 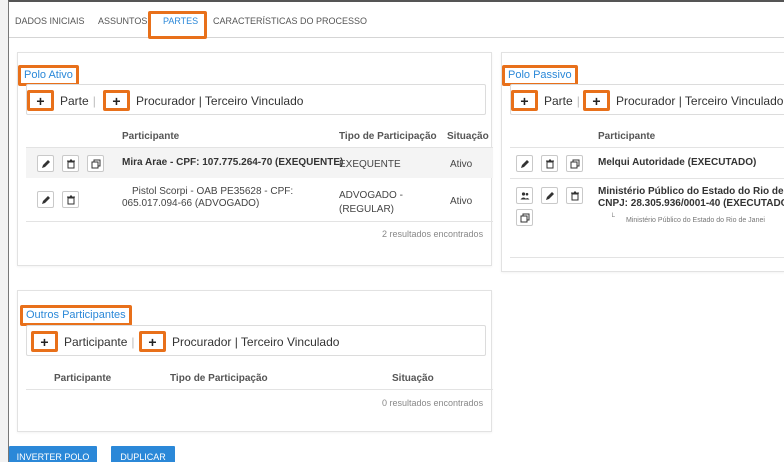 I want to click on inverter-polo-button: INVERTER POLO, so click(x=53, y=454).